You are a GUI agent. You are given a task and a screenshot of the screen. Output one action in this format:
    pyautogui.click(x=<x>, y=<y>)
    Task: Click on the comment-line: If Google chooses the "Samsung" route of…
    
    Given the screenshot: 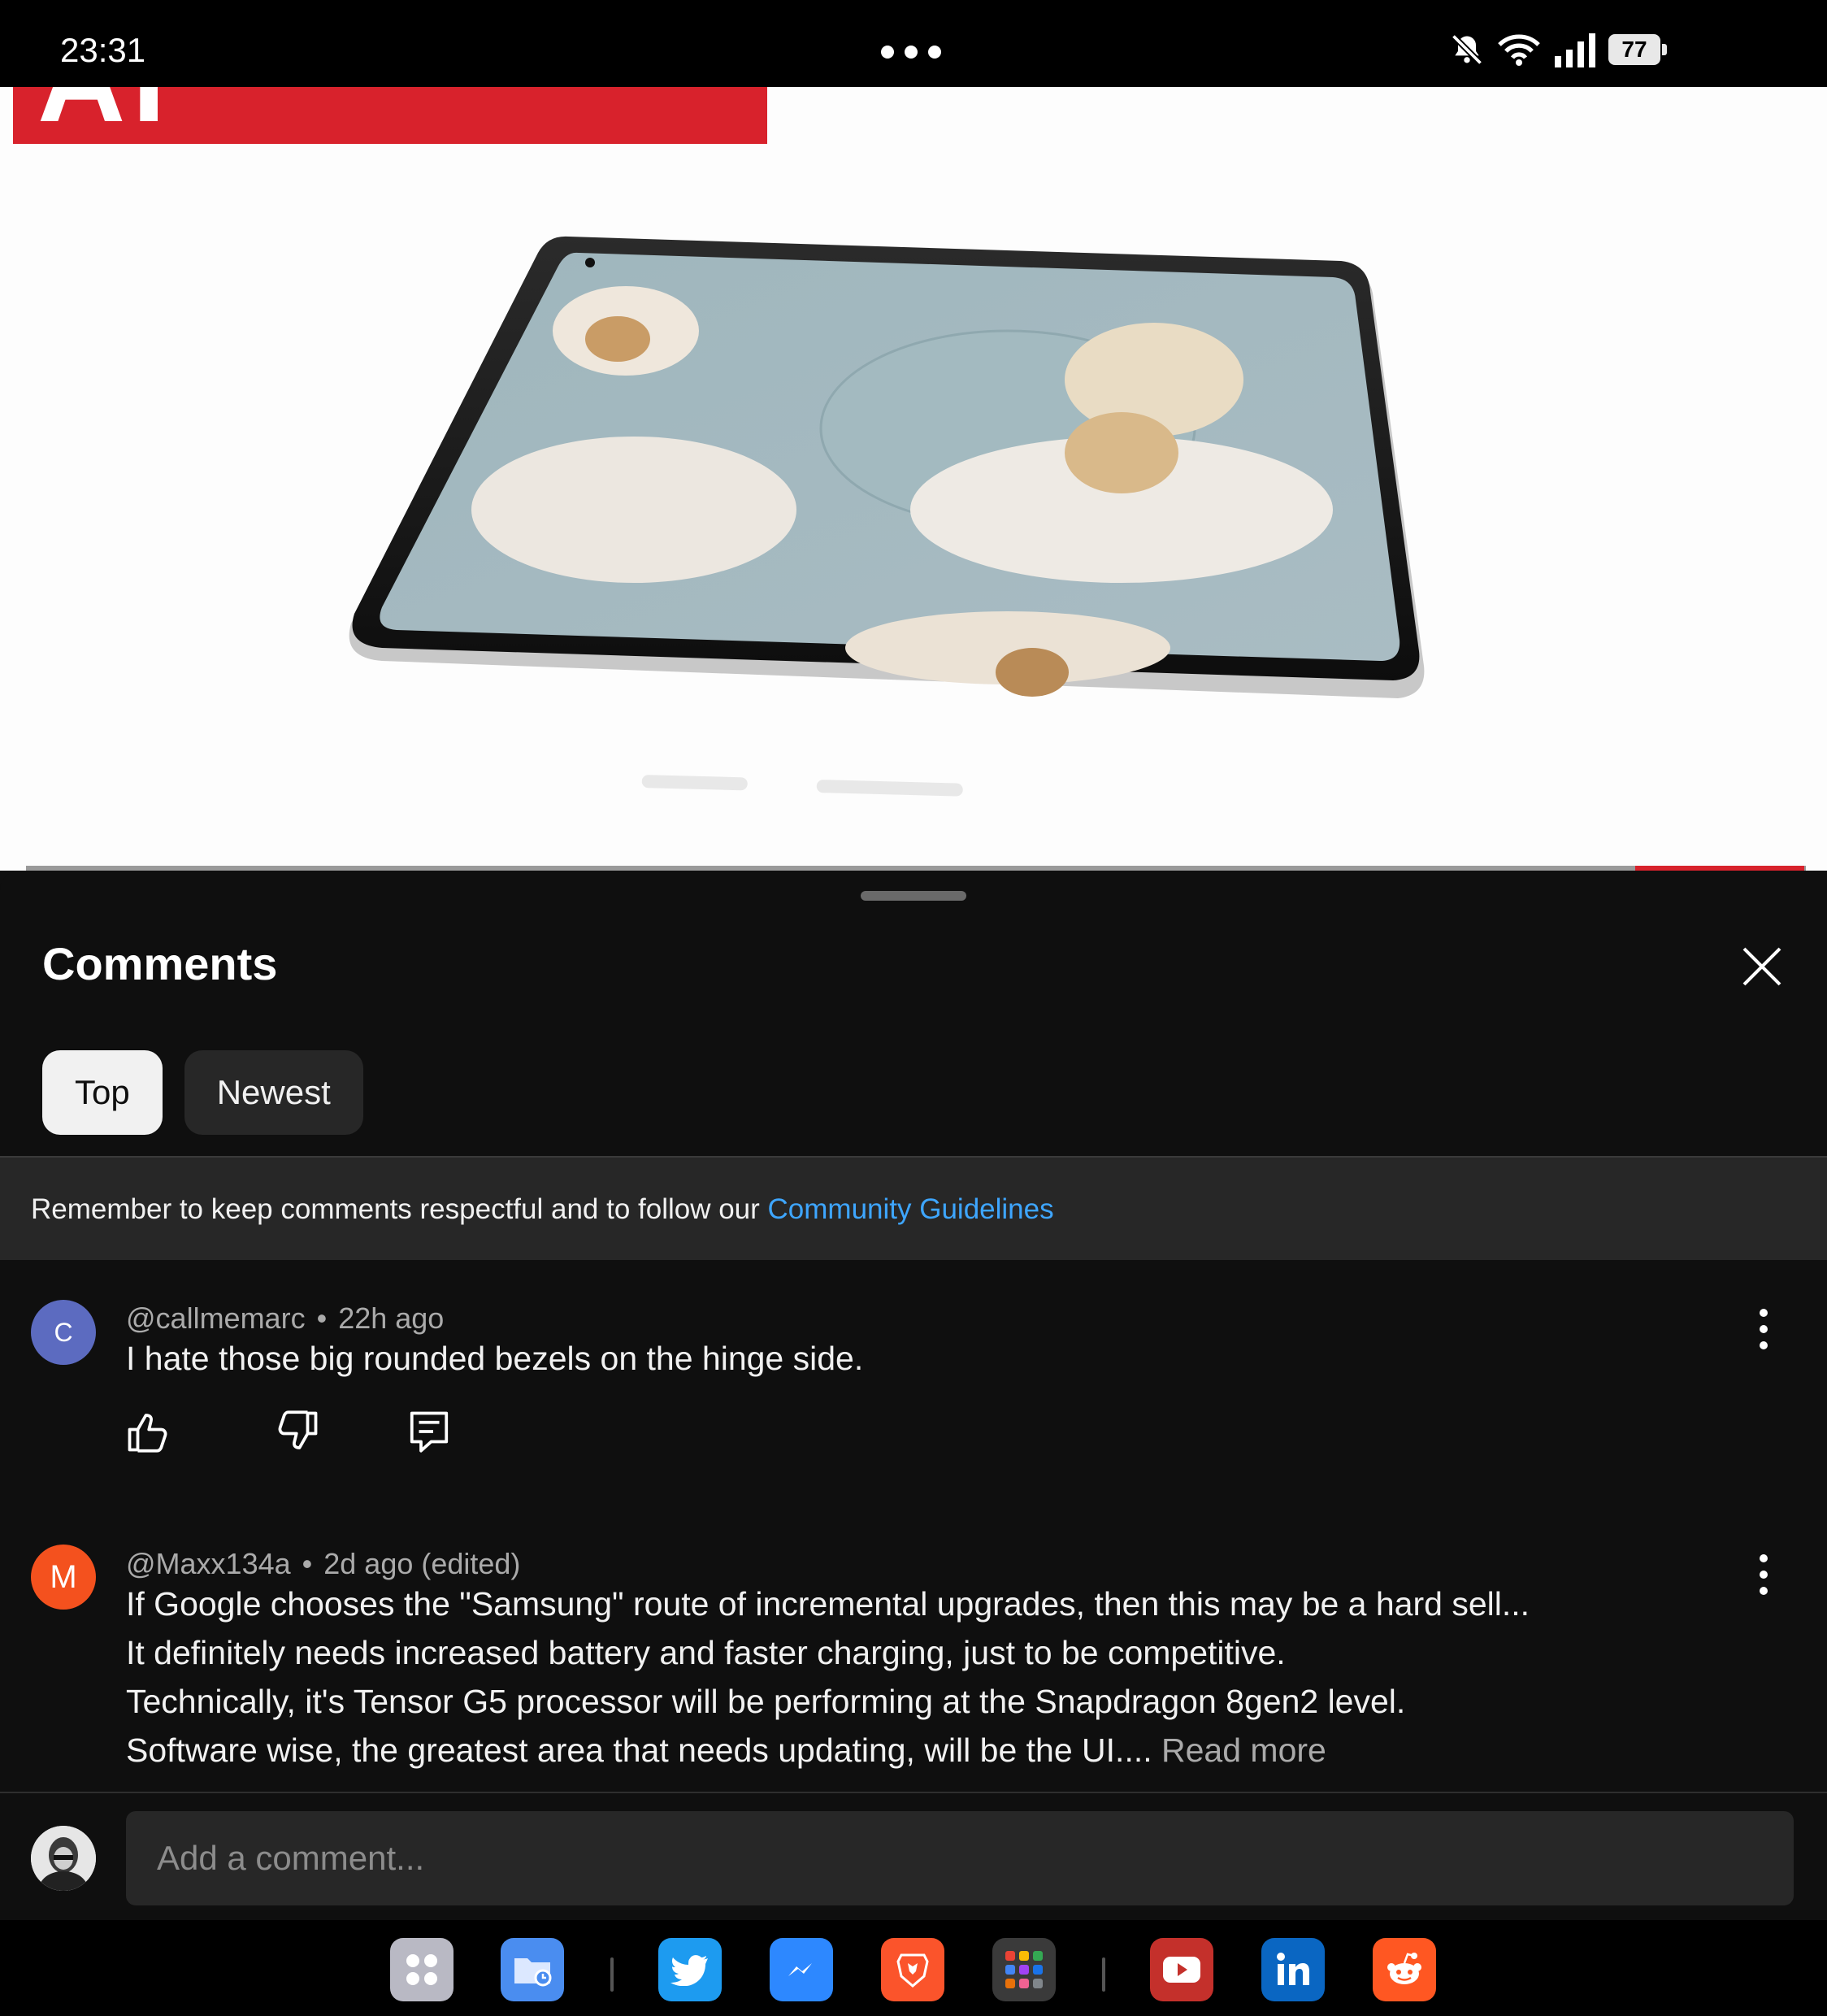 What is the action you would take?
    pyautogui.click(x=828, y=1604)
    